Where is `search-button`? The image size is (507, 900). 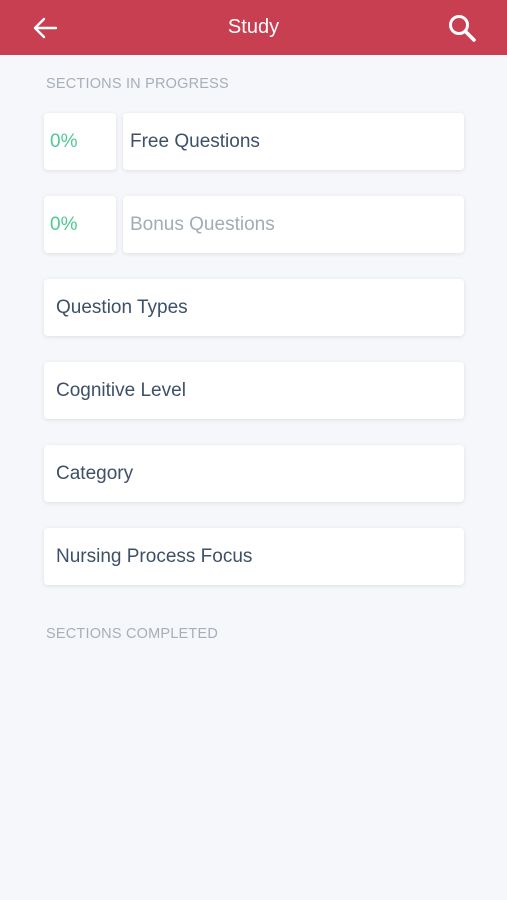 search-button is located at coordinates (462, 28).